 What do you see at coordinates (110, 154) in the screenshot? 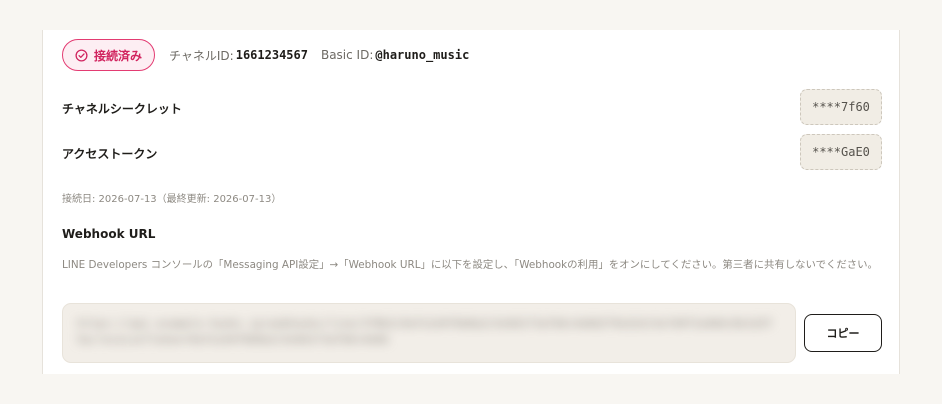
I see `access-token-label: アクセストークン` at bounding box center [110, 154].